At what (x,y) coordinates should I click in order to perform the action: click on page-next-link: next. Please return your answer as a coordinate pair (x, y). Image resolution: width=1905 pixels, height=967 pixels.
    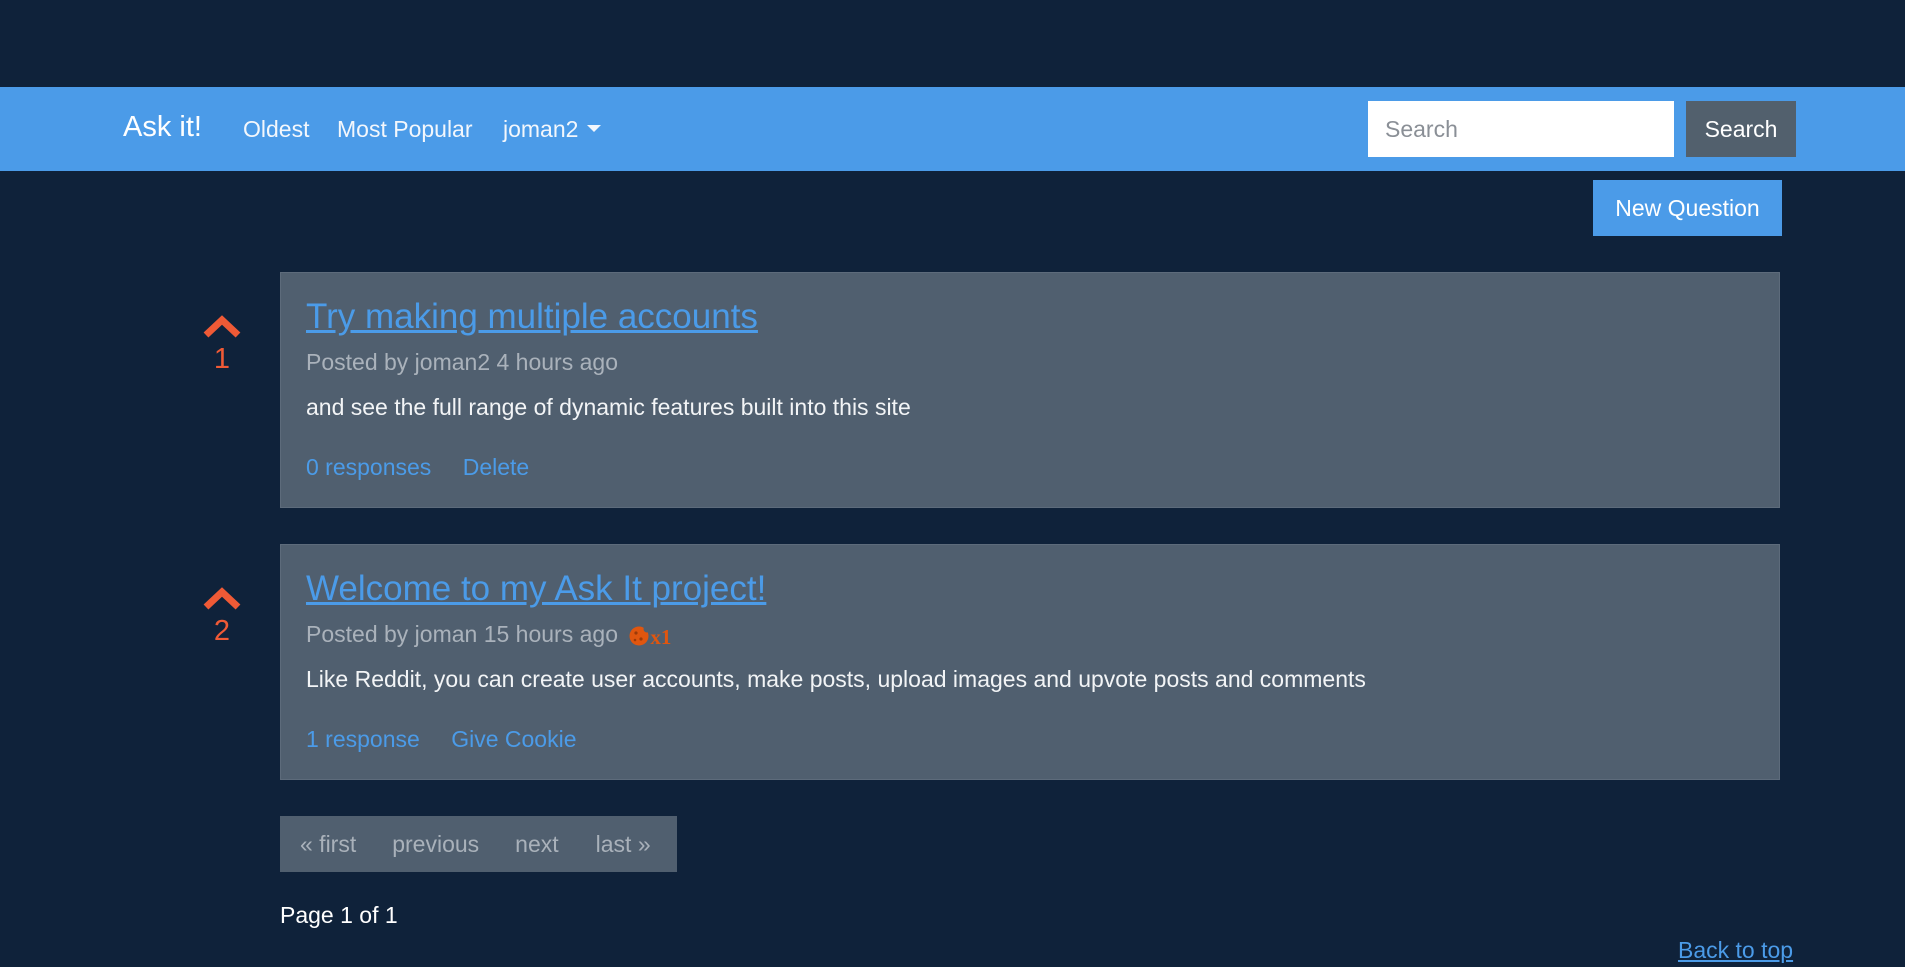
    Looking at the image, I should click on (536, 844).